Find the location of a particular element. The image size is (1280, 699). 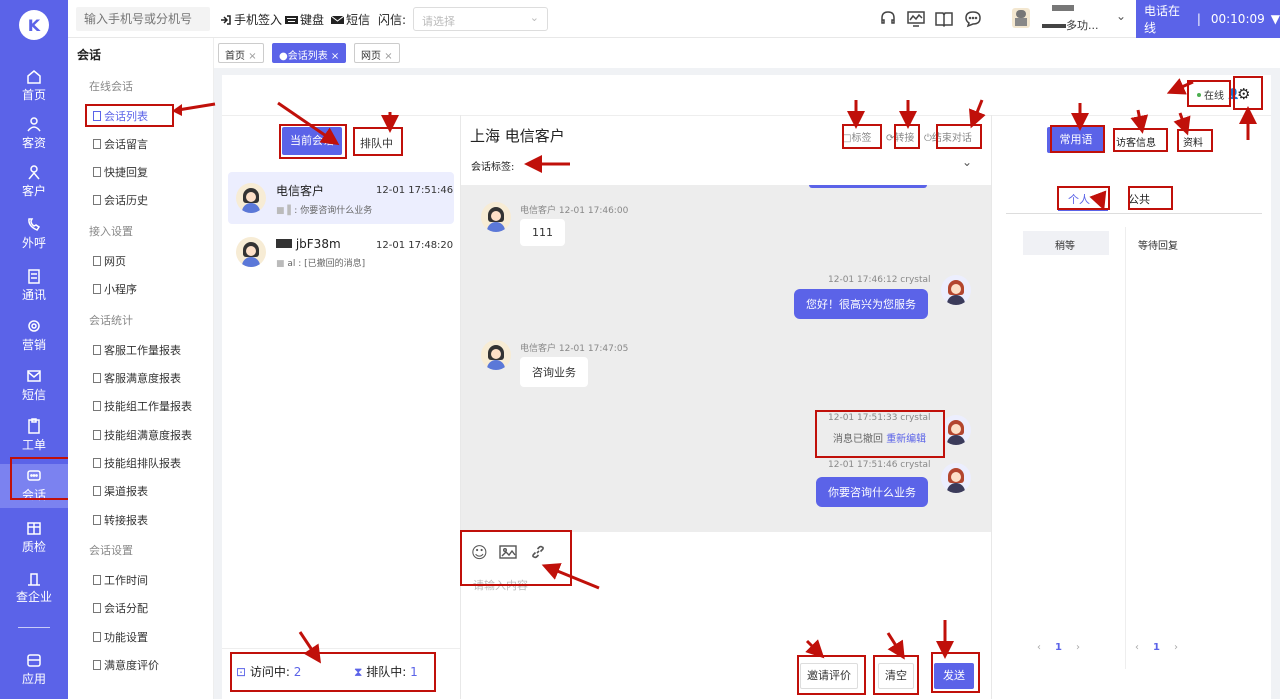

session-tag-label: 会话标签: is located at coordinates (493, 167).